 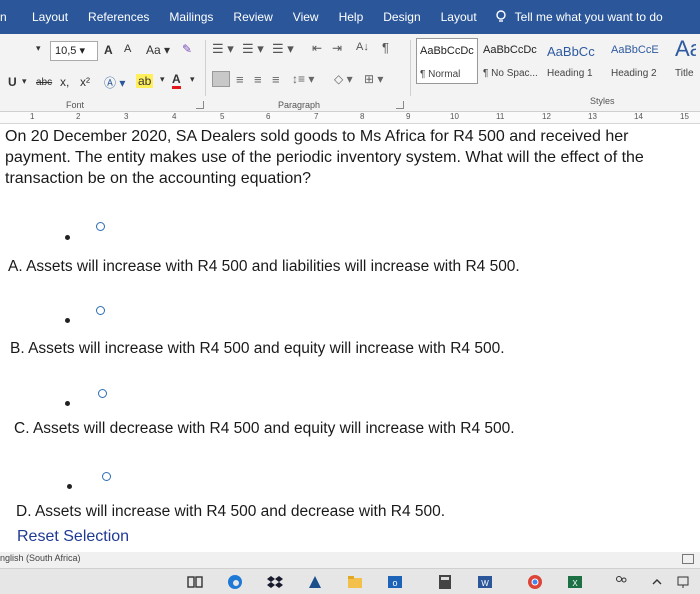 What do you see at coordinates (158, 50) in the screenshot?
I see `change-case-button: Aa ▾` at bounding box center [158, 50].